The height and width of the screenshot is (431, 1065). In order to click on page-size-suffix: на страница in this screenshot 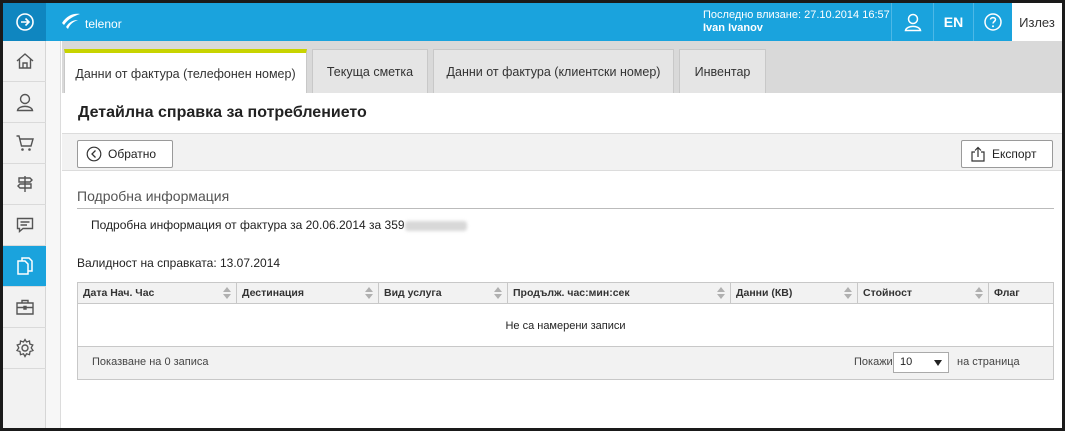, I will do `click(988, 362)`.